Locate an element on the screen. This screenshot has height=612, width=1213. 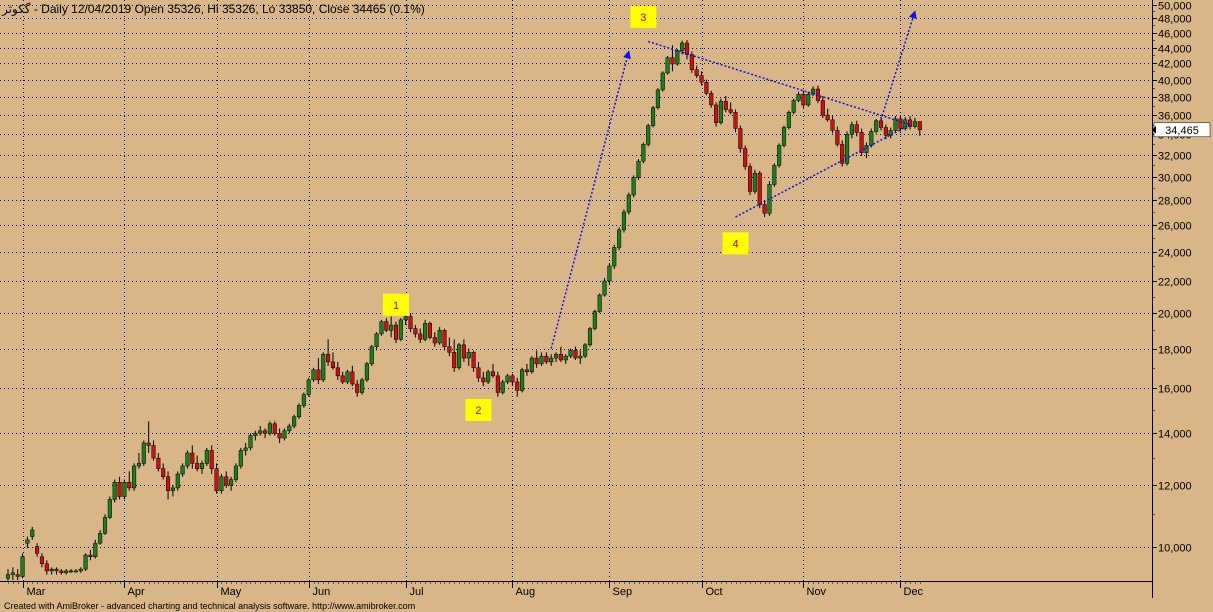
y-tick-label: 46,000 is located at coordinates (1175, 35).